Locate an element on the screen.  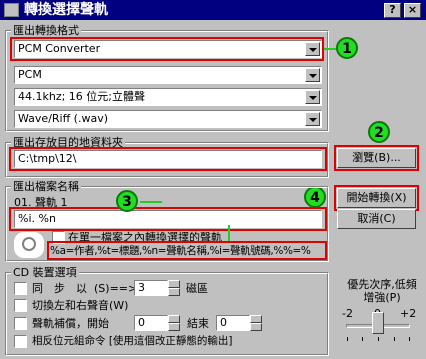
cancel-button: 取消(C) is located at coordinates (376, 219).